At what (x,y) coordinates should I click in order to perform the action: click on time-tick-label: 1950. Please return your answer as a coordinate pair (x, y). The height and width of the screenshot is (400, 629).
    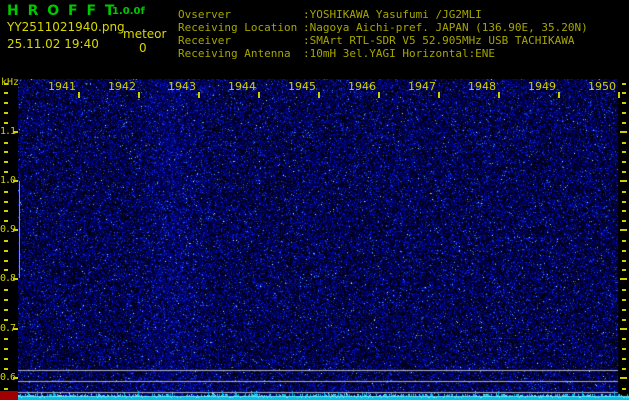
    Looking at the image, I should click on (602, 86).